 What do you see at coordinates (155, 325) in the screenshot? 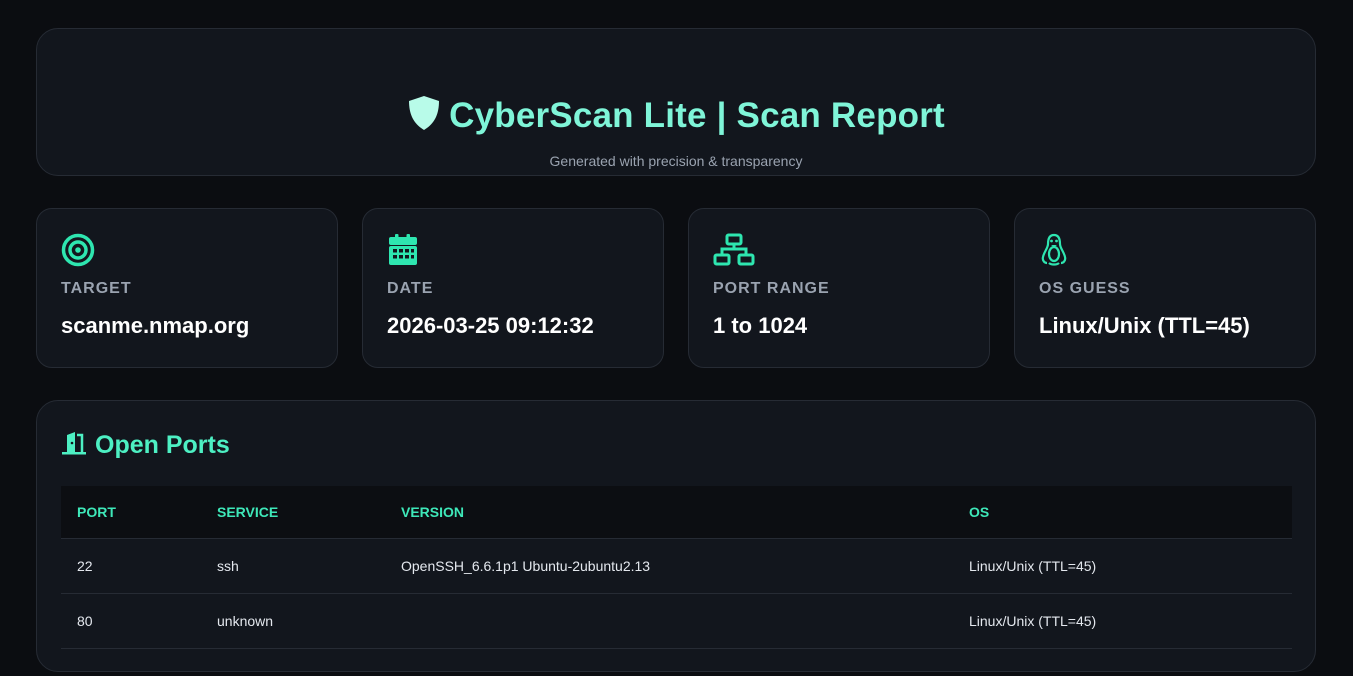
I see `stat-value: scanme.nmap.org` at bounding box center [155, 325].